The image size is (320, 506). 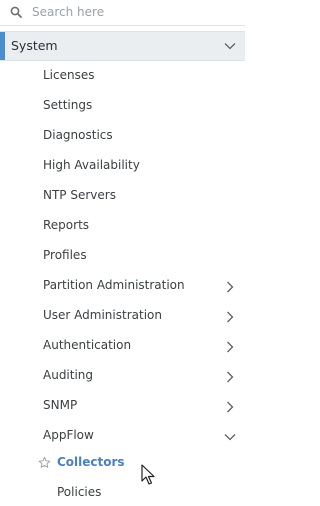 I want to click on nav-item-licenses: Licenses, so click(x=122, y=77).